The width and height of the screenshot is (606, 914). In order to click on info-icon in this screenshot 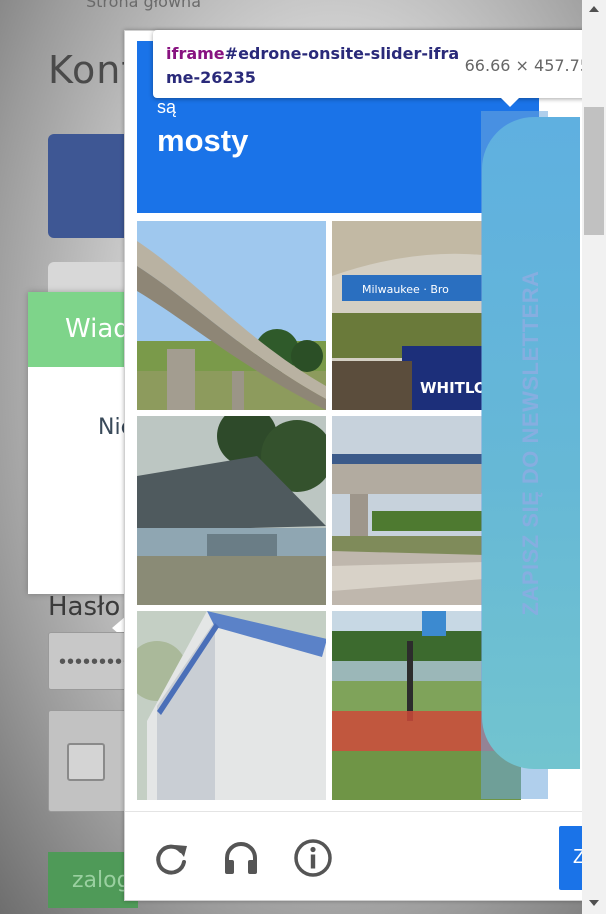, I will do `click(313, 858)`.